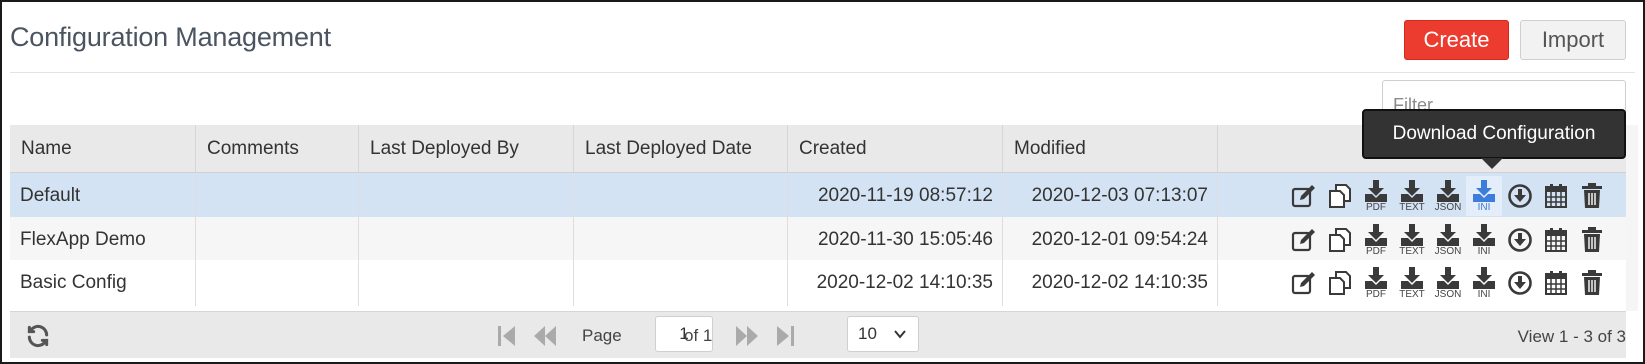 The width and height of the screenshot is (1645, 364). What do you see at coordinates (466, 149) in the screenshot?
I see `column-header-last-deployed-by: Last Deployed By` at bounding box center [466, 149].